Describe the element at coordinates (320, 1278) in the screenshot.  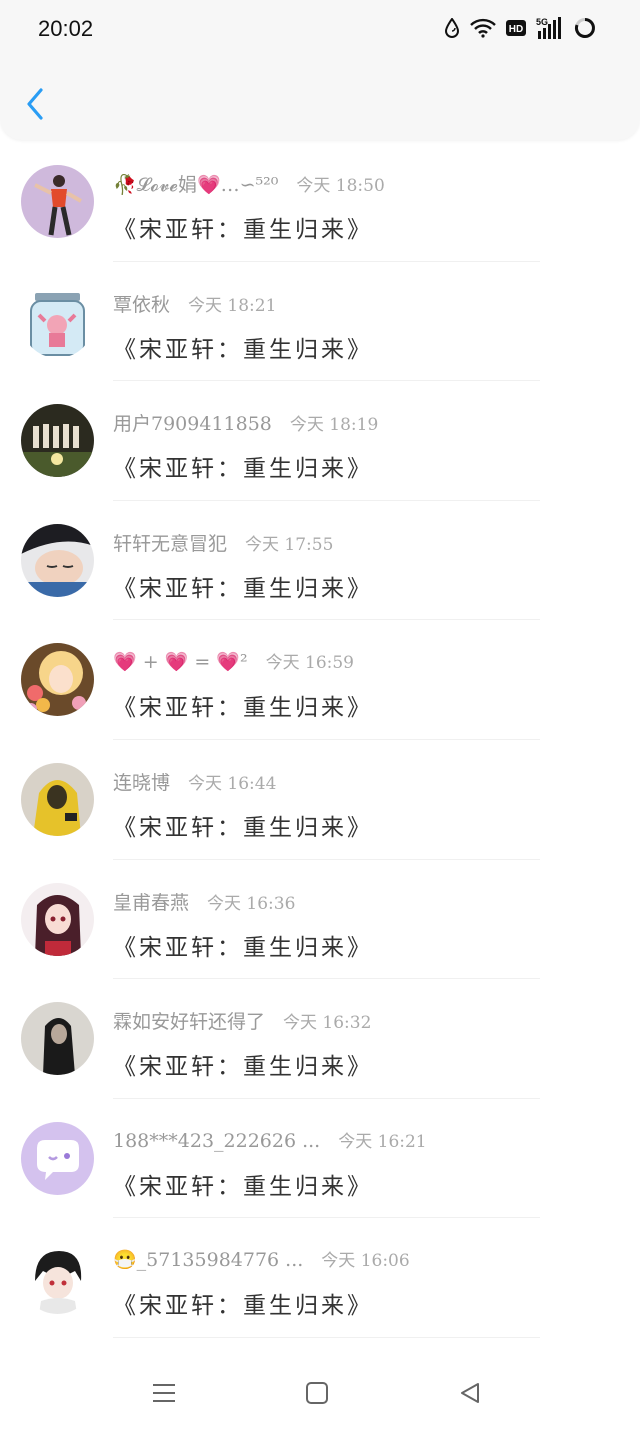
I see `list-item: 😷_57135984776 ... 今天 16:06 《宋亚轩：重生归来》` at that location.